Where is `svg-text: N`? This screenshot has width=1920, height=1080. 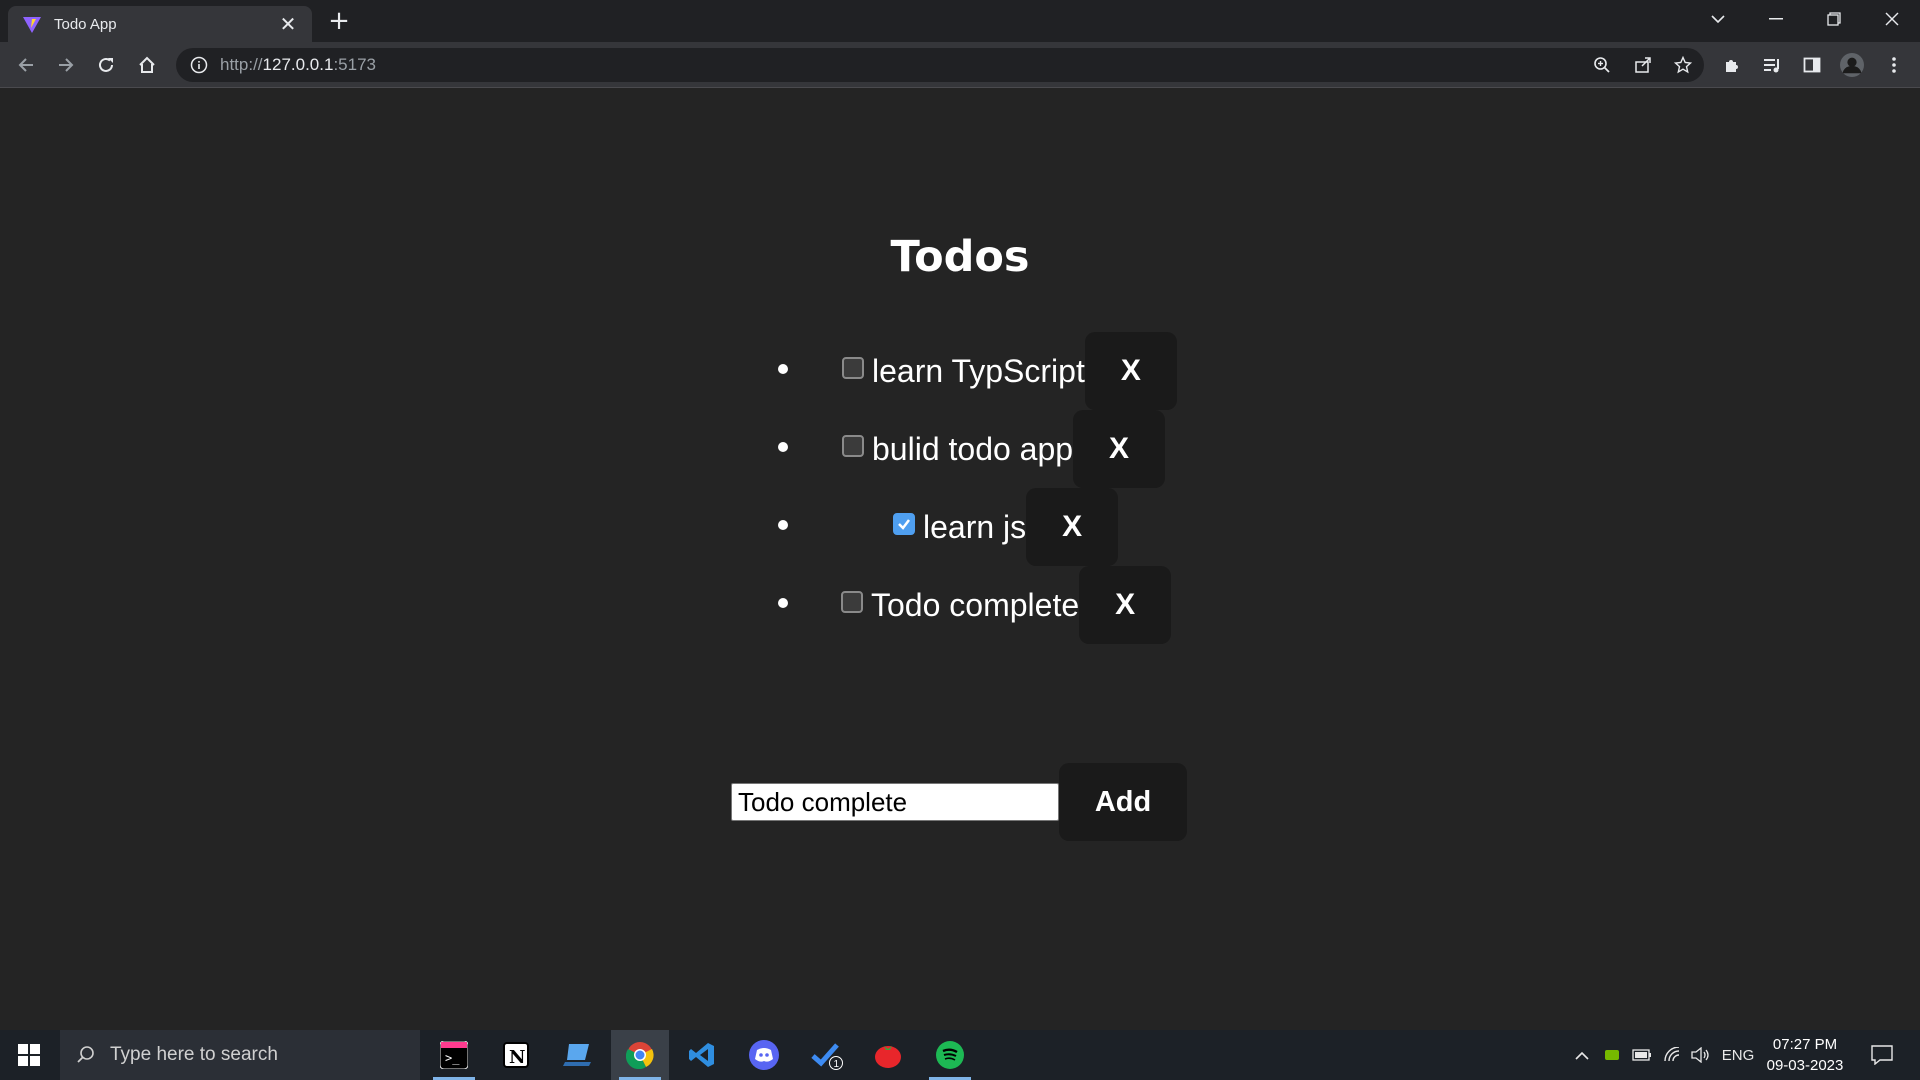 svg-text: N is located at coordinates (517, 1057).